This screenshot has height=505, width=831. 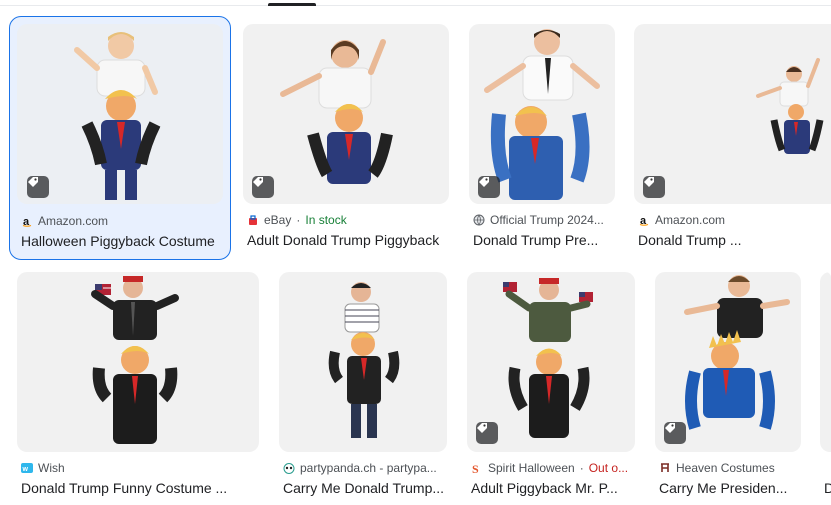 I want to click on source-name: Wish, so click(x=51, y=468).